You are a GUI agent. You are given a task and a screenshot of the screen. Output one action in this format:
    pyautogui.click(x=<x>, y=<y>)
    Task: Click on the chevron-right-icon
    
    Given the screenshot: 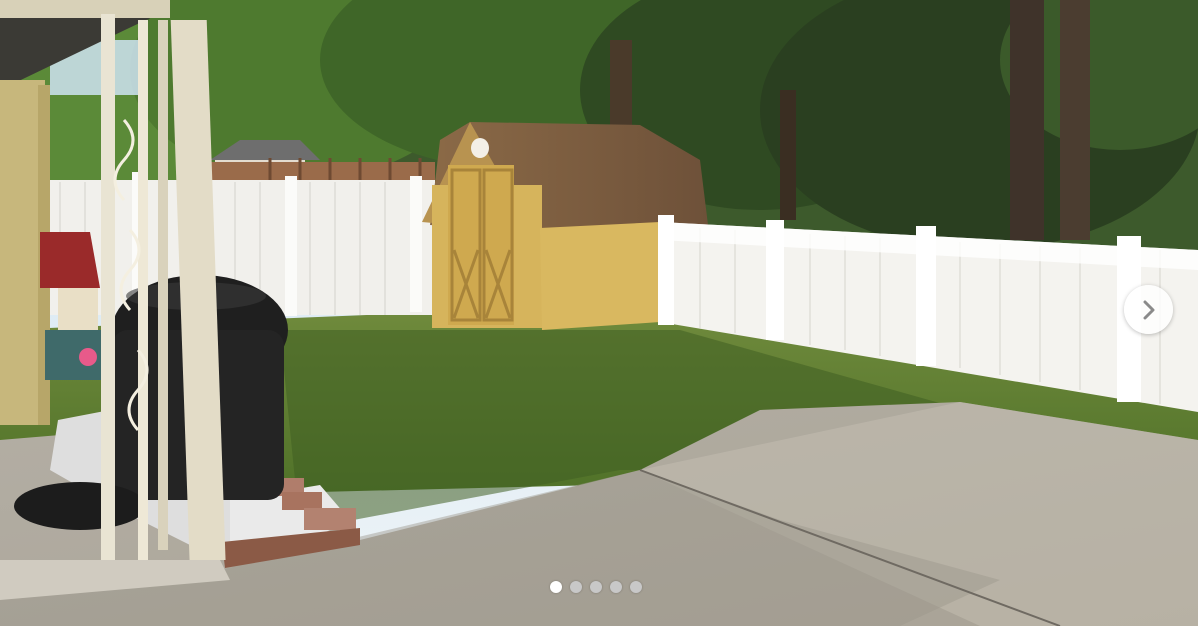 What is the action you would take?
    pyautogui.click(x=1148, y=309)
    